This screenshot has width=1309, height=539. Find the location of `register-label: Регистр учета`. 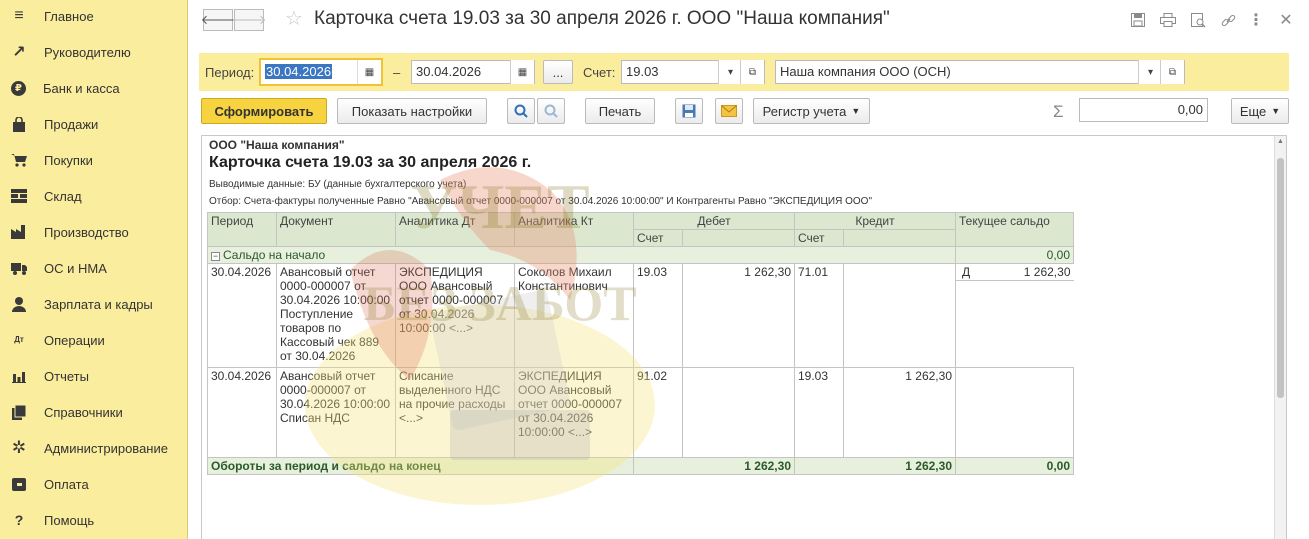

register-label: Регистр учета is located at coordinates (804, 111).